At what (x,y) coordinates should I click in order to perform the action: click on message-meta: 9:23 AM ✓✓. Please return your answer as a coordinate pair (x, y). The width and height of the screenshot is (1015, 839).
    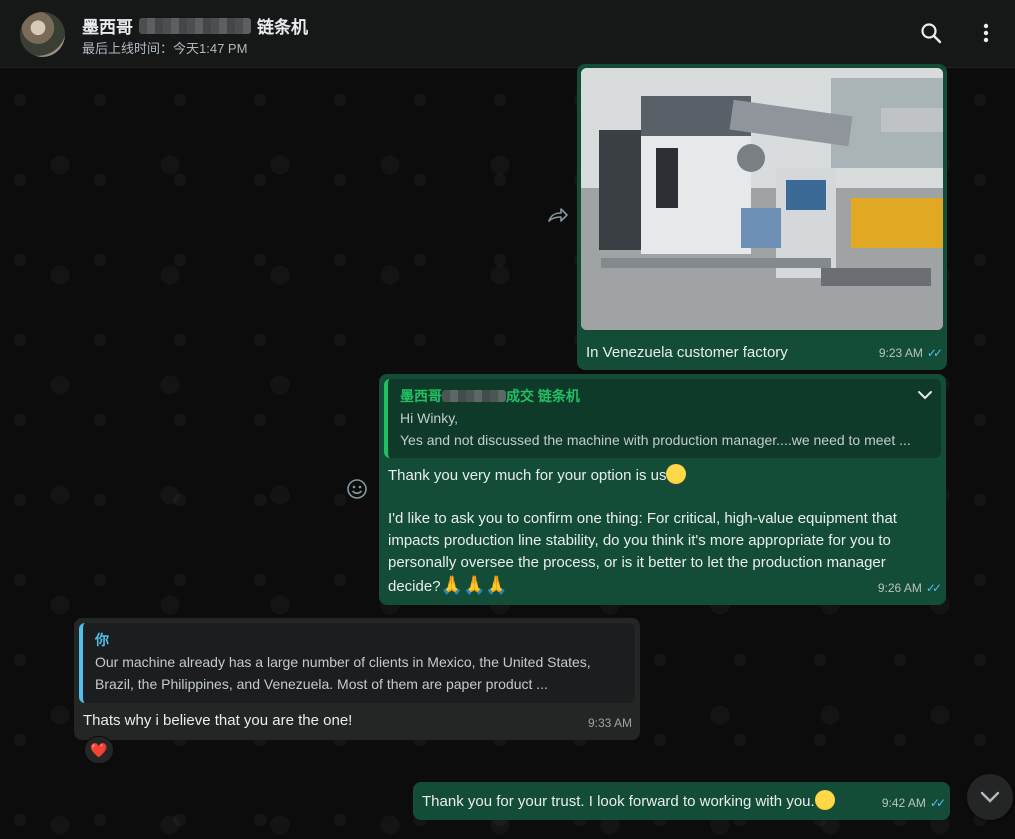
    Looking at the image, I should click on (910, 353).